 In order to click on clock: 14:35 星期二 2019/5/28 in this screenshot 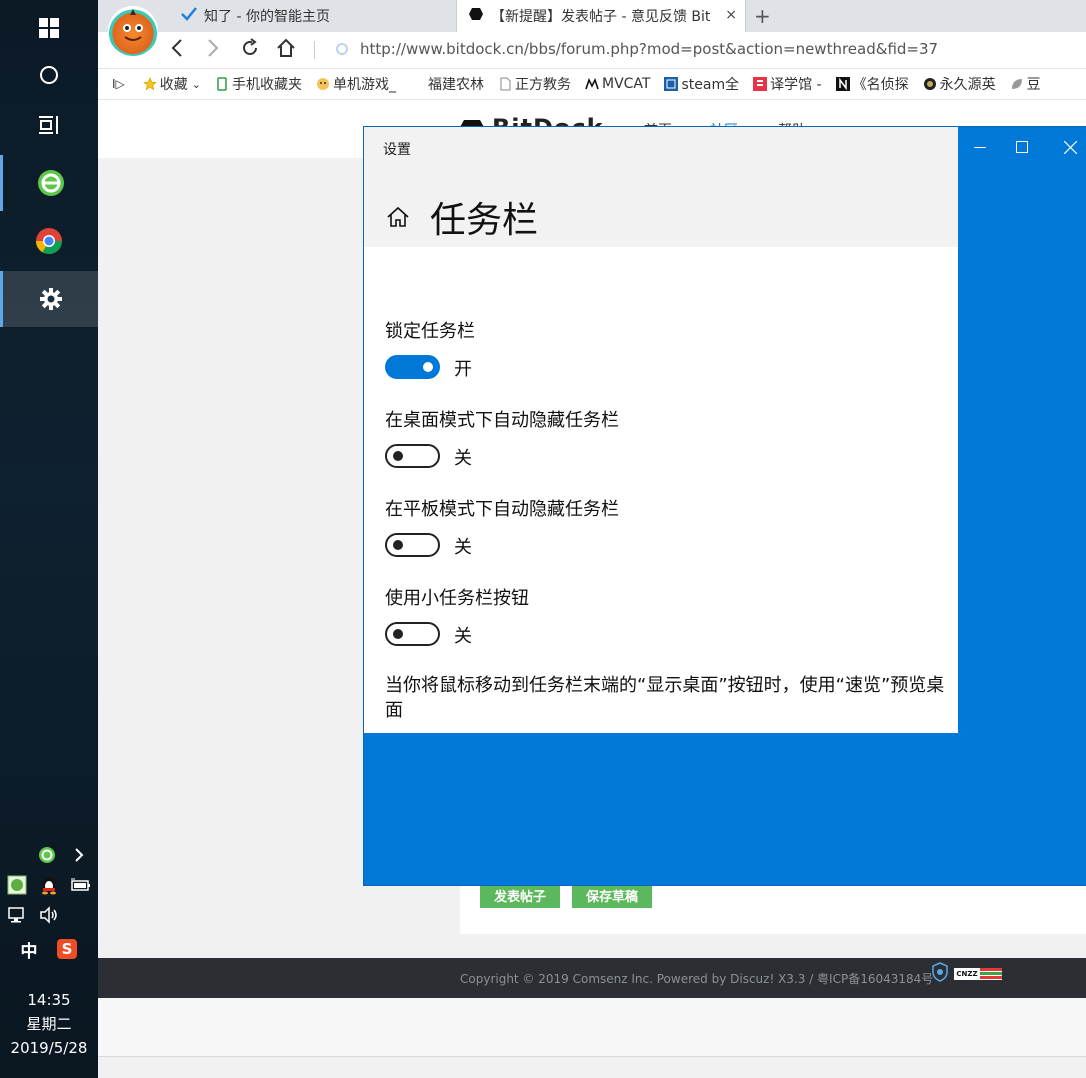, I will do `click(49, 1024)`.